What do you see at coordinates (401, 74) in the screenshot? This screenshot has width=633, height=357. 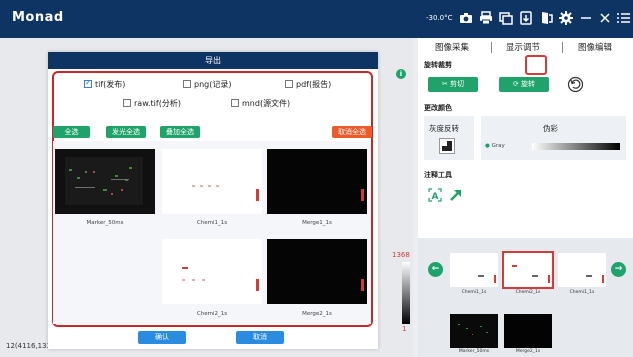 I see `info-icon: i` at bounding box center [401, 74].